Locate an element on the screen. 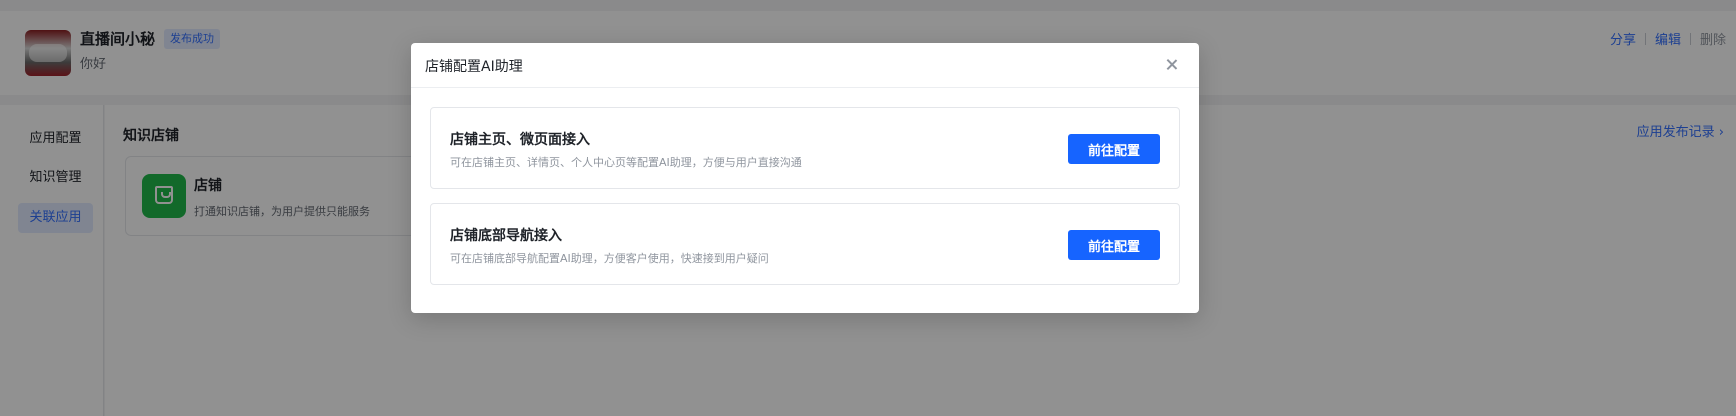  option-description: 可在店铺底部导航配置AI助理，方便客户使用，快速接到用户疑问 is located at coordinates (609, 258).